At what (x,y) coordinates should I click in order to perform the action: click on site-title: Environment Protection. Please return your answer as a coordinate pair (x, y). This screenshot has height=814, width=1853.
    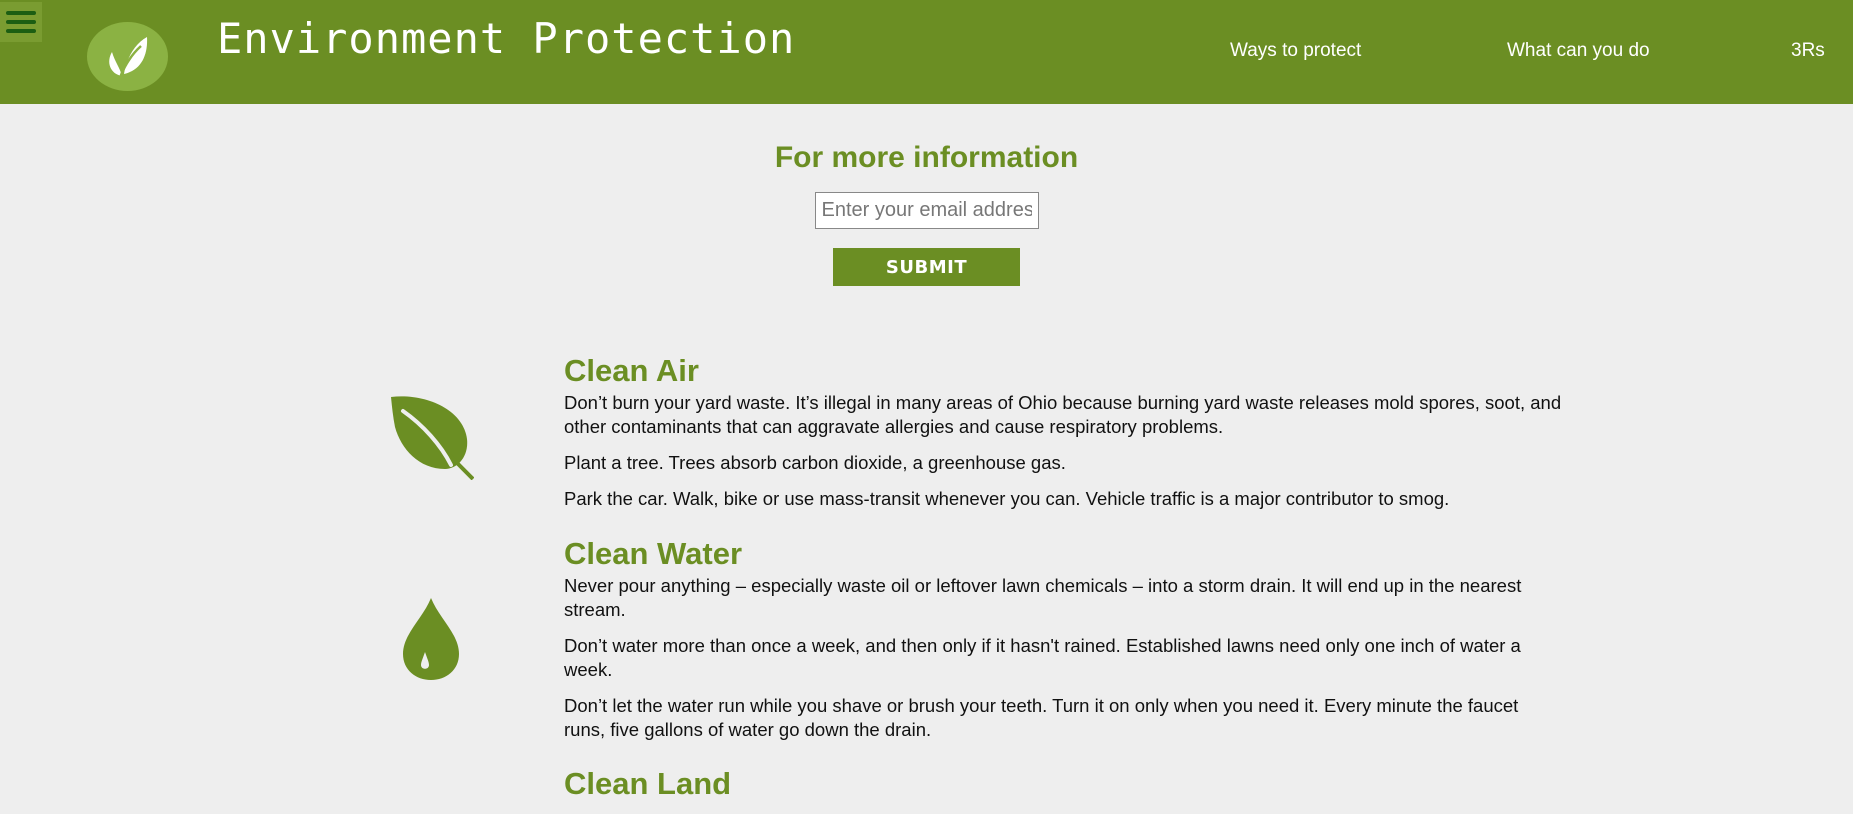
    Looking at the image, I should click on (506, 38).